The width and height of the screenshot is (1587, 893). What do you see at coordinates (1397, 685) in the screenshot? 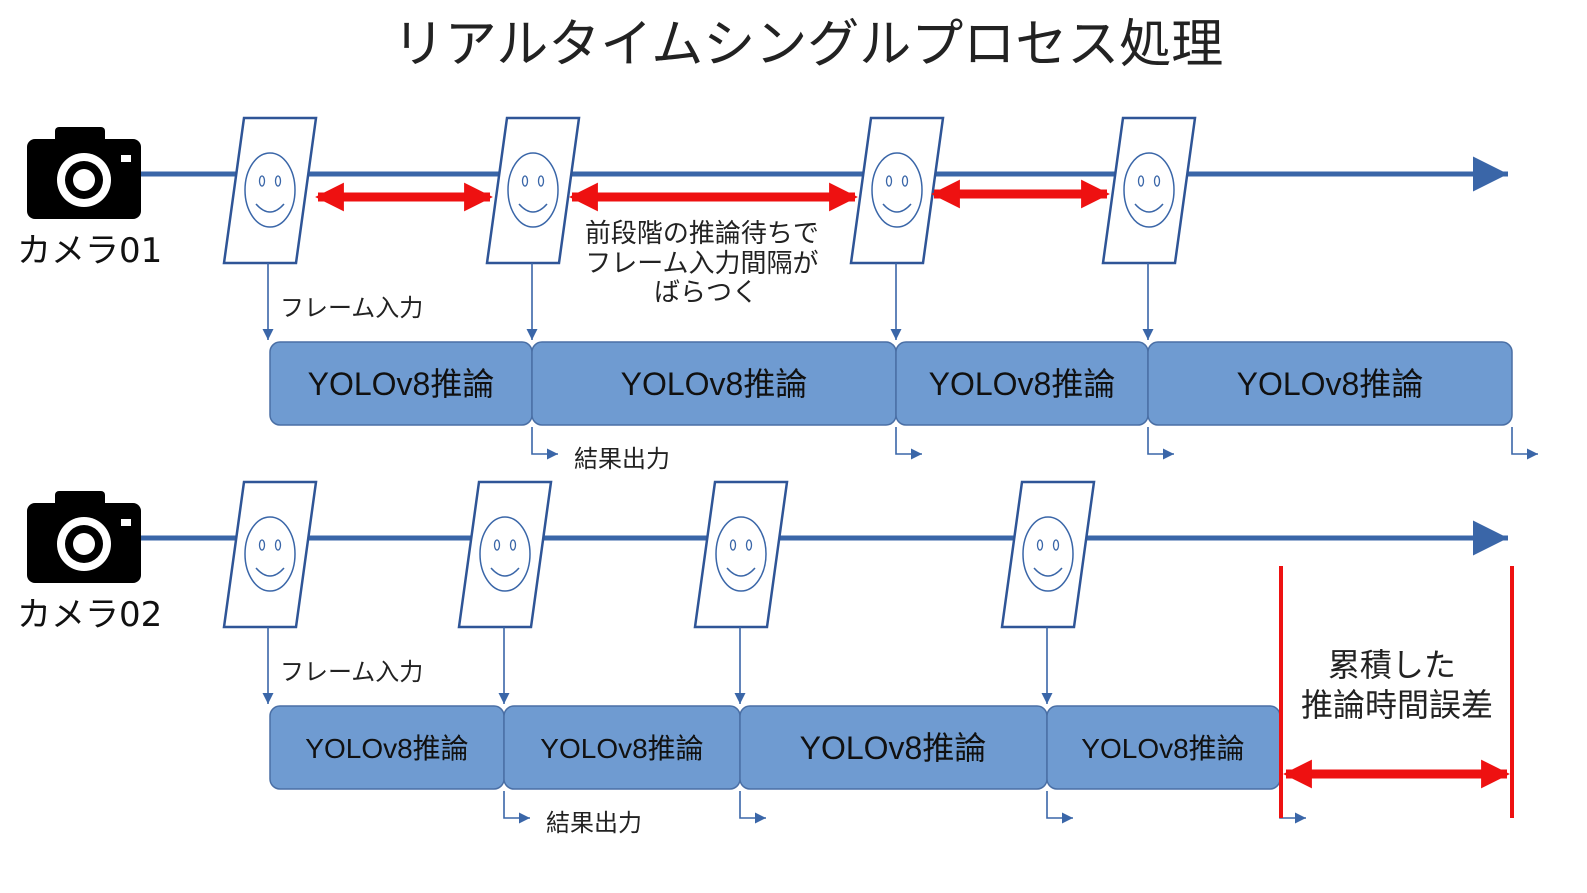
I see `accumulated-error-label: 累積した 推論時間誤差` at bounding box center [1397, 685].